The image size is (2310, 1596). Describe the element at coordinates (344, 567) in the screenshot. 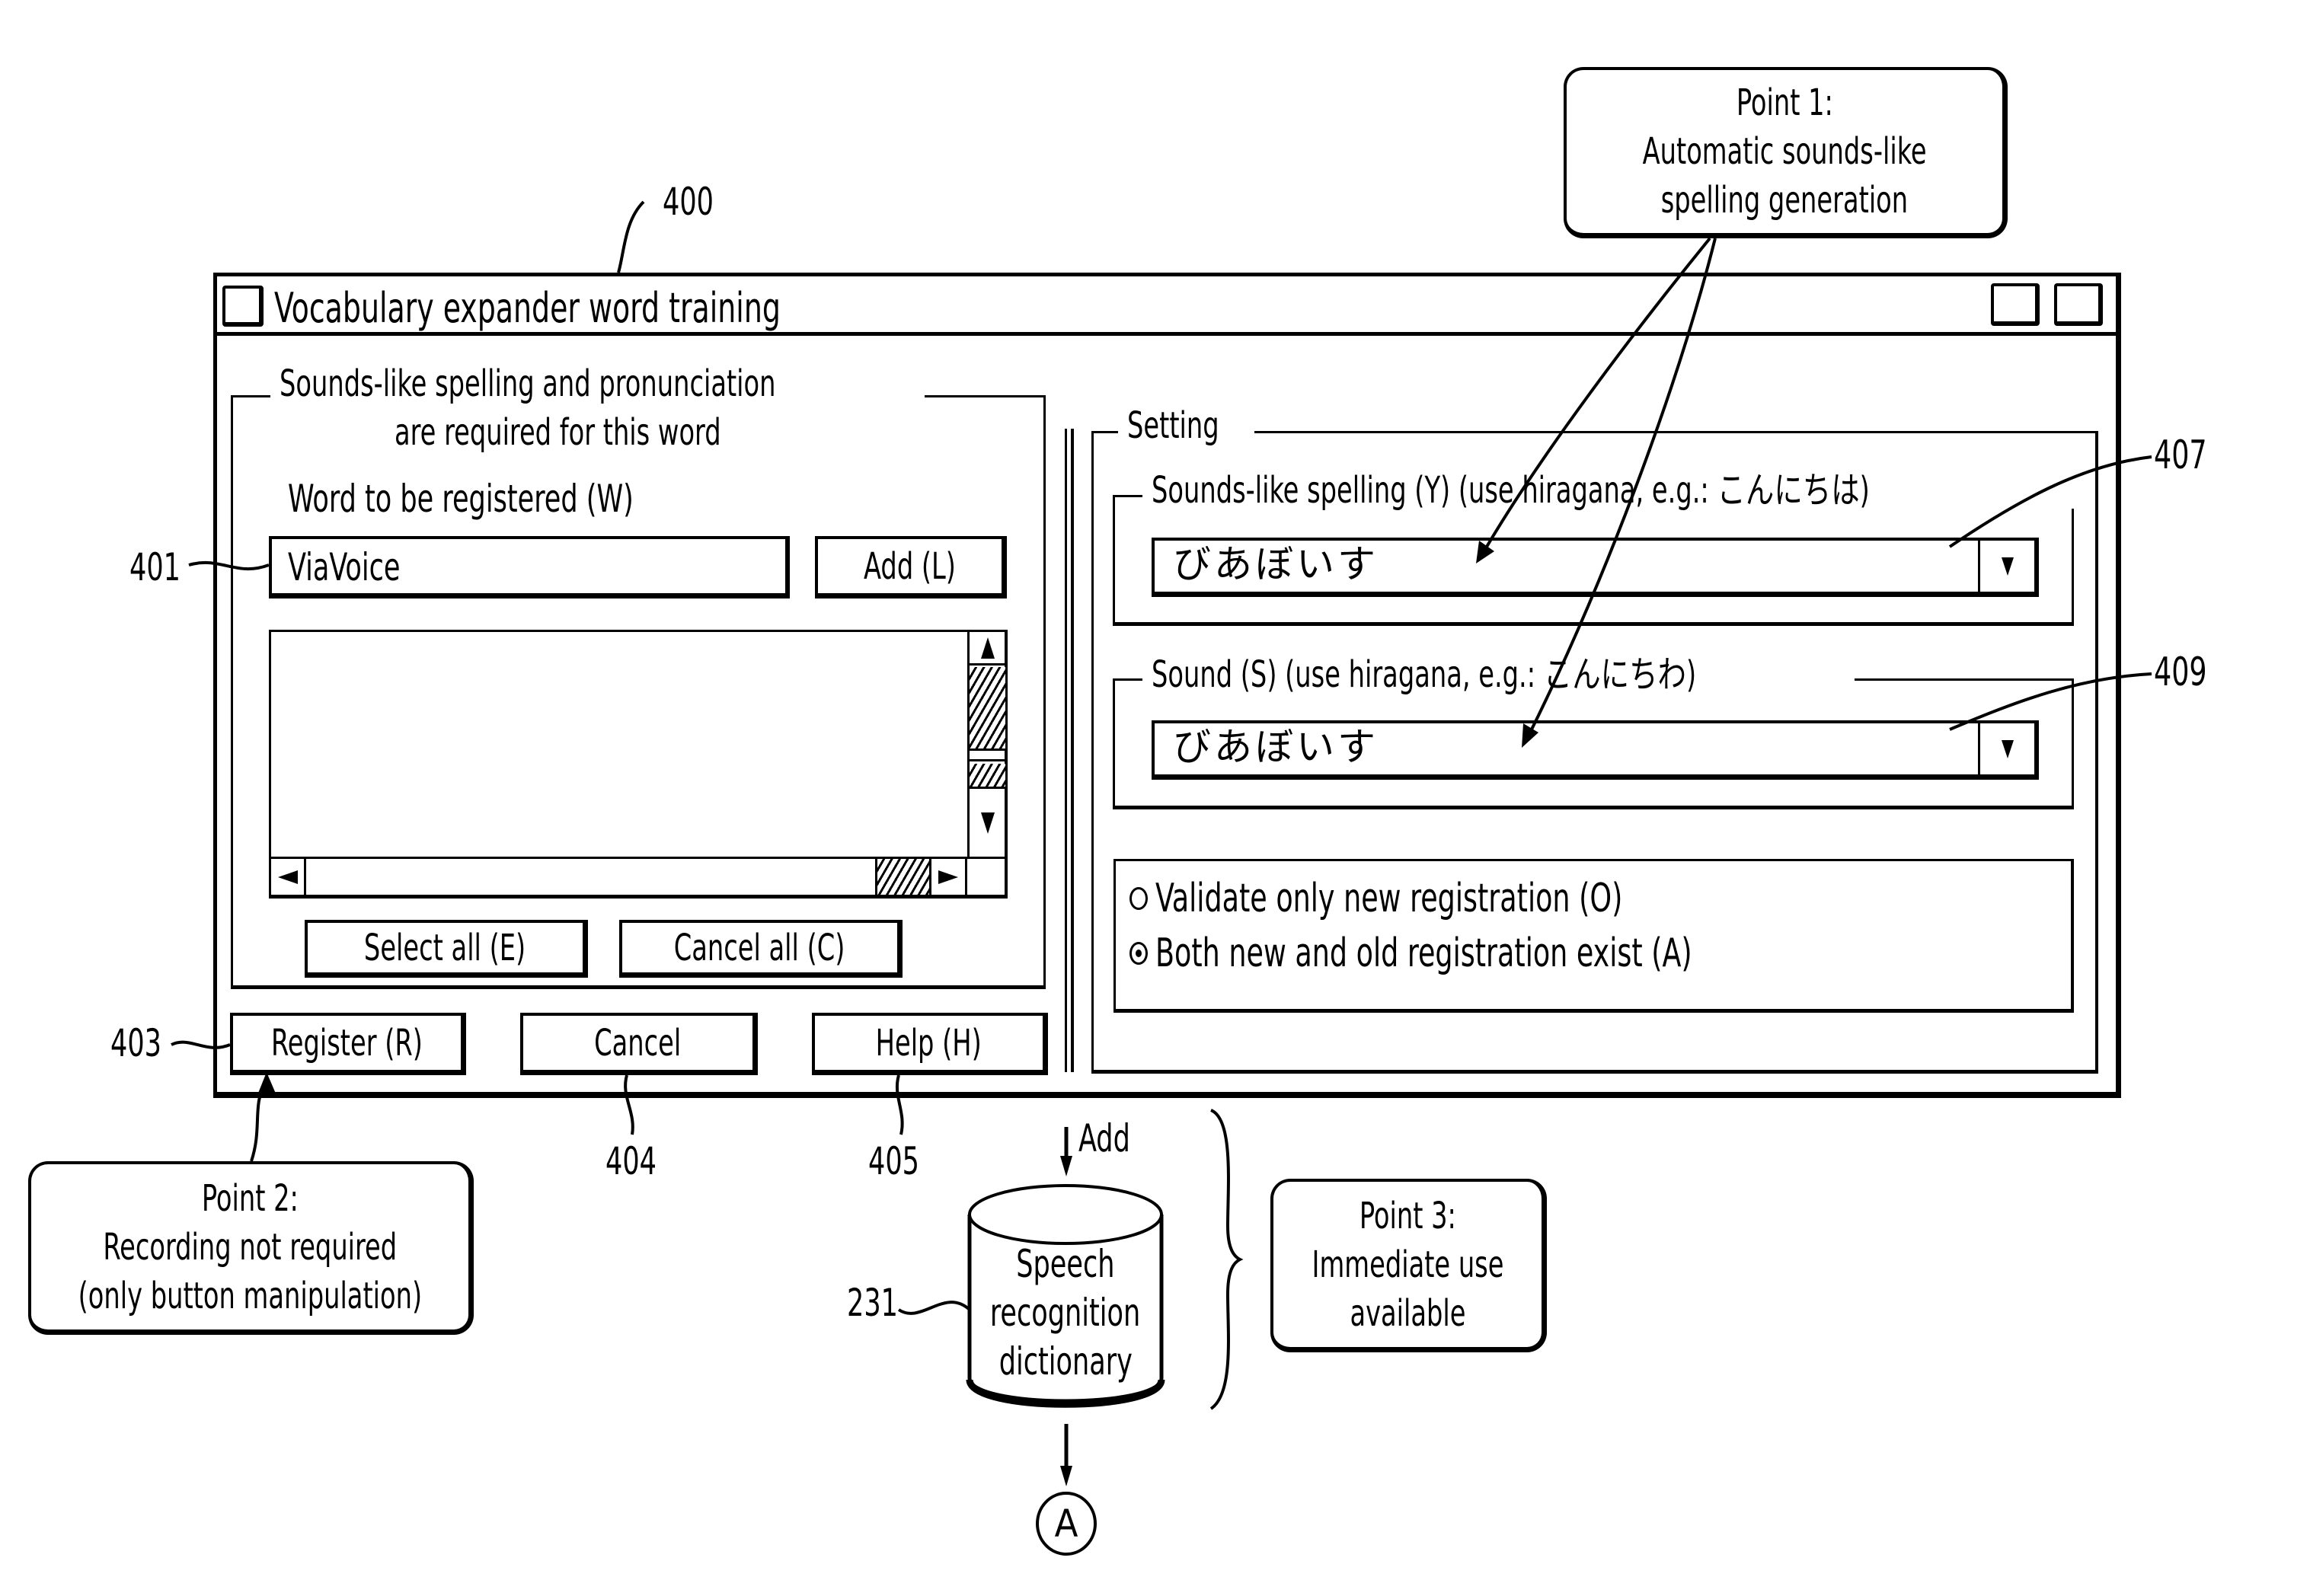

I see `word-input-value: ViaVoice` at that location.